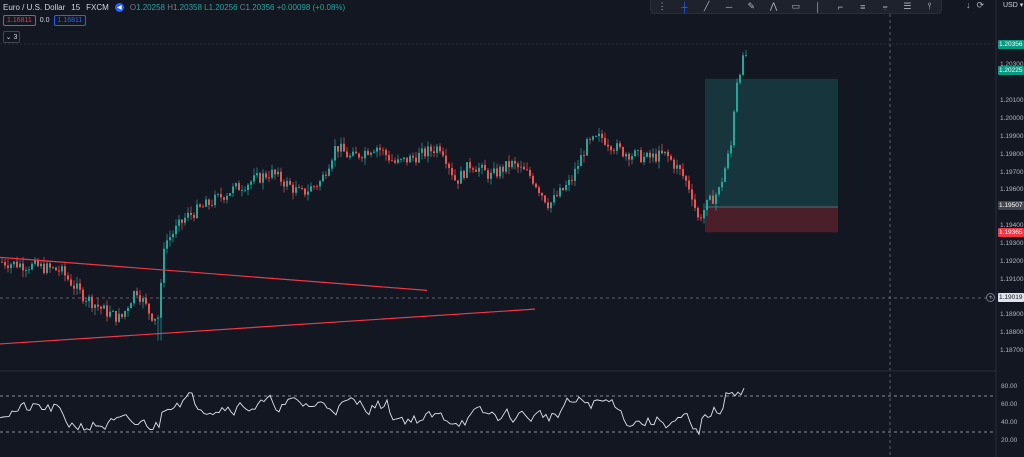 Image resolution: width=1024 pixels, height=457 pixels. Describe the element at coordinates (930, 6) in the screenshot. I see `pin-icon: ⫯` at that location.